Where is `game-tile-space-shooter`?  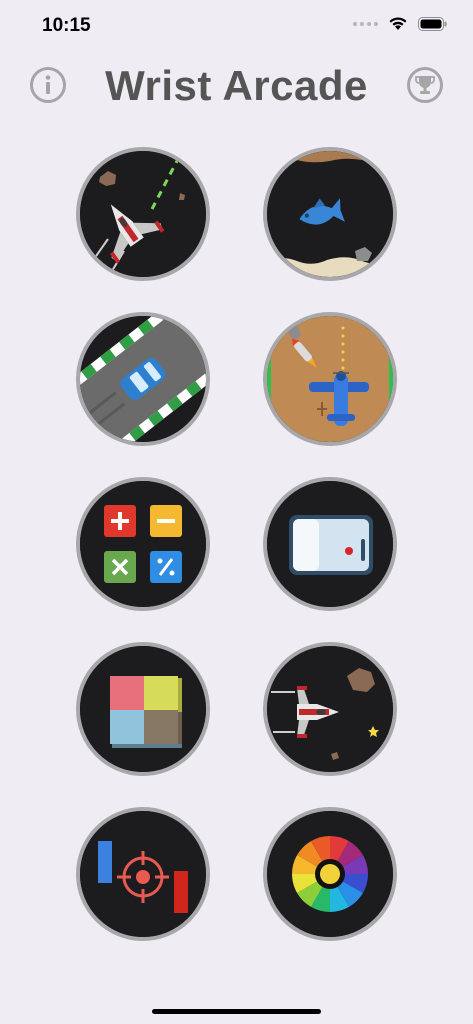
game-tile-space-shooter is located at coordinates (143, 214).